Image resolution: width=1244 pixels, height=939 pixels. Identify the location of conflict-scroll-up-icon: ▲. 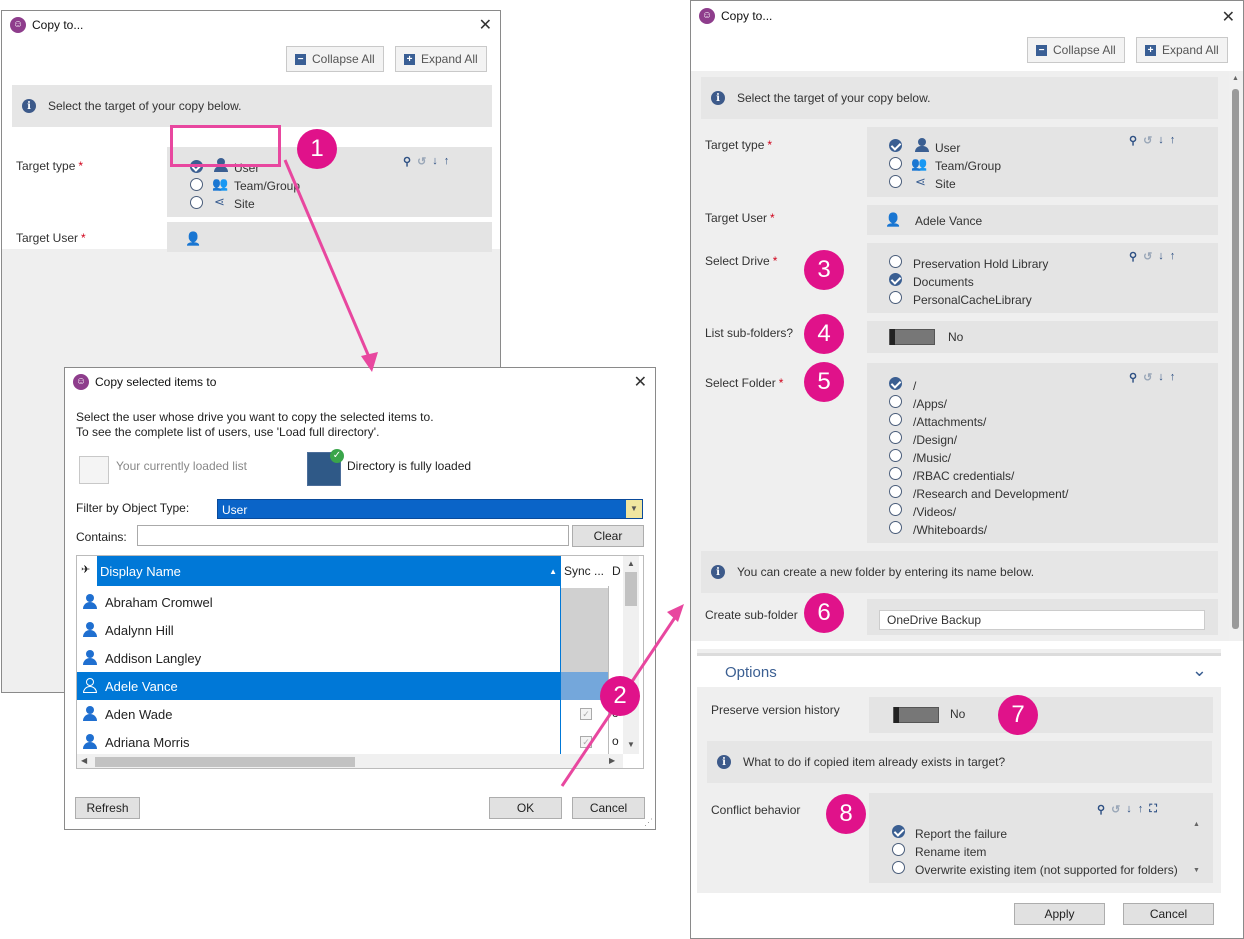
(1196, 824).